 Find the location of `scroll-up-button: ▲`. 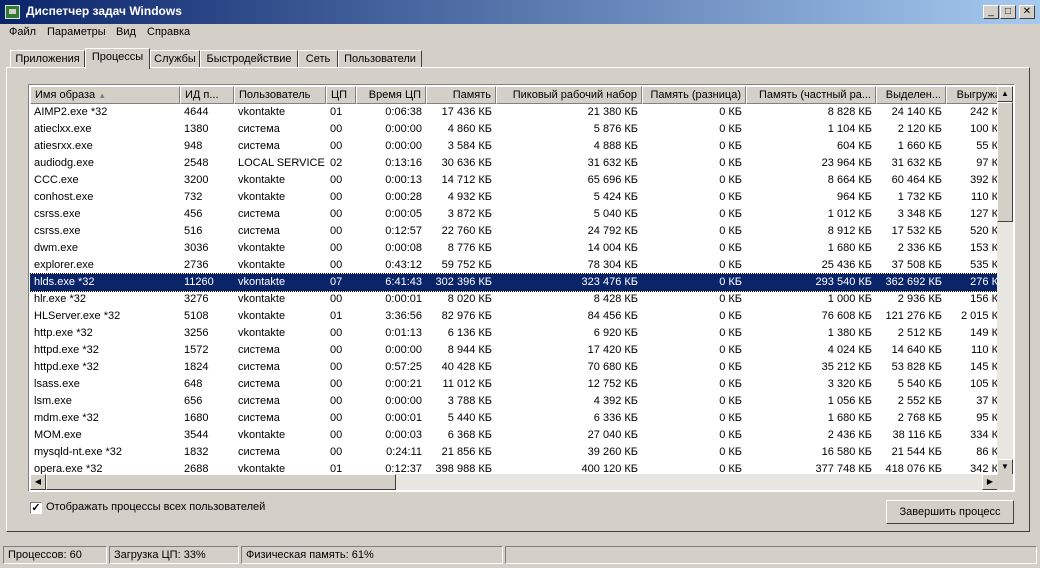

scroll-up-button: ▲ is located at coordinates (1005, 94).